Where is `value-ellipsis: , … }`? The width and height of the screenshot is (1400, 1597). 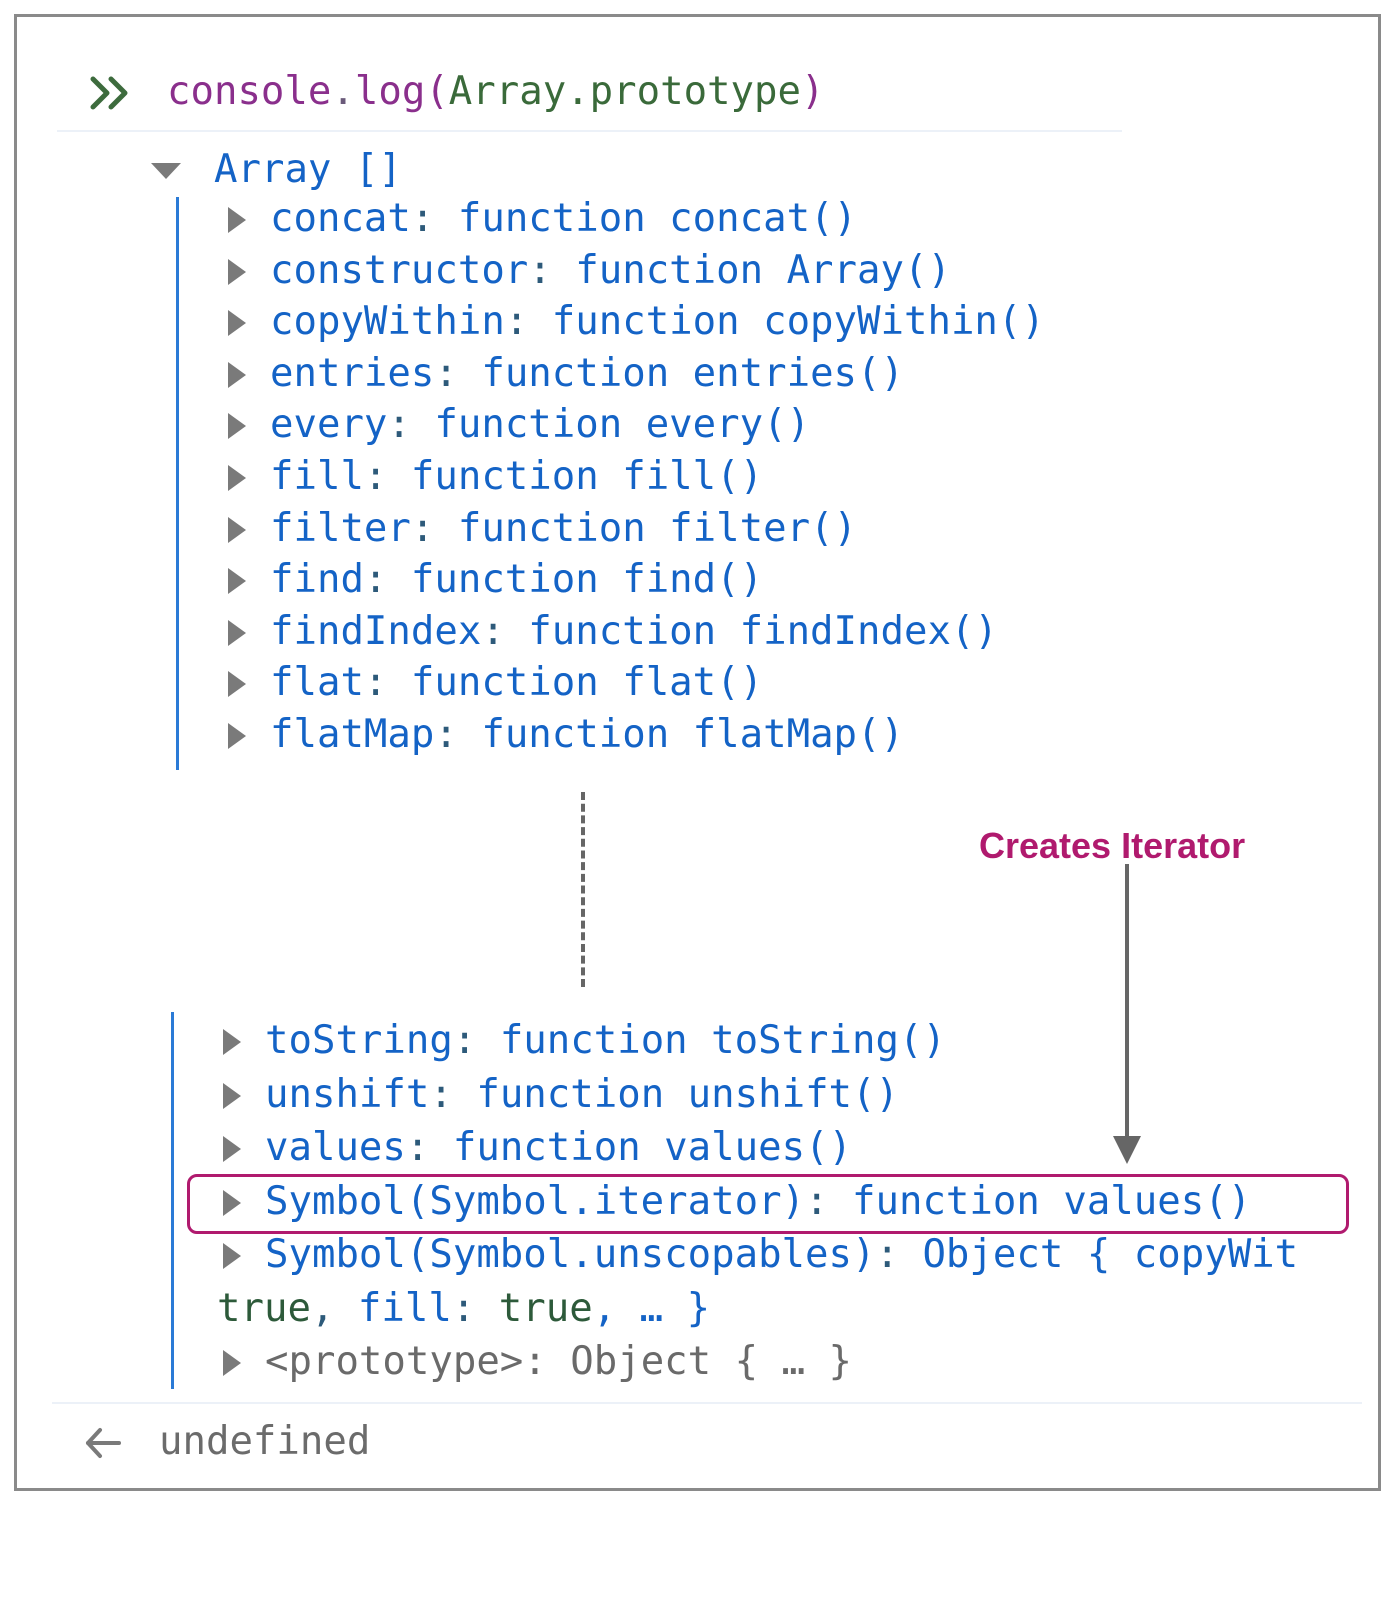
value-ellipsis: , … } is located at coordinates (651, 1308).